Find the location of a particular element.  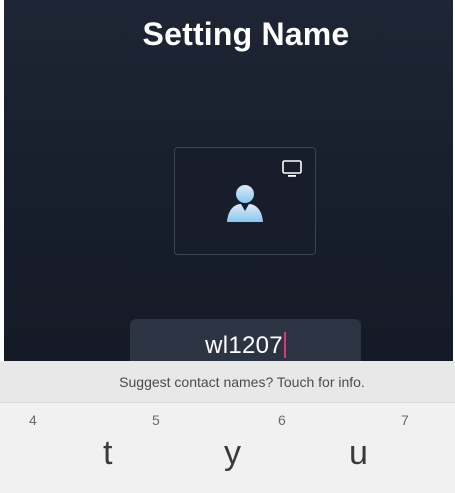

avatar-card is located at coordinates (245, 201).